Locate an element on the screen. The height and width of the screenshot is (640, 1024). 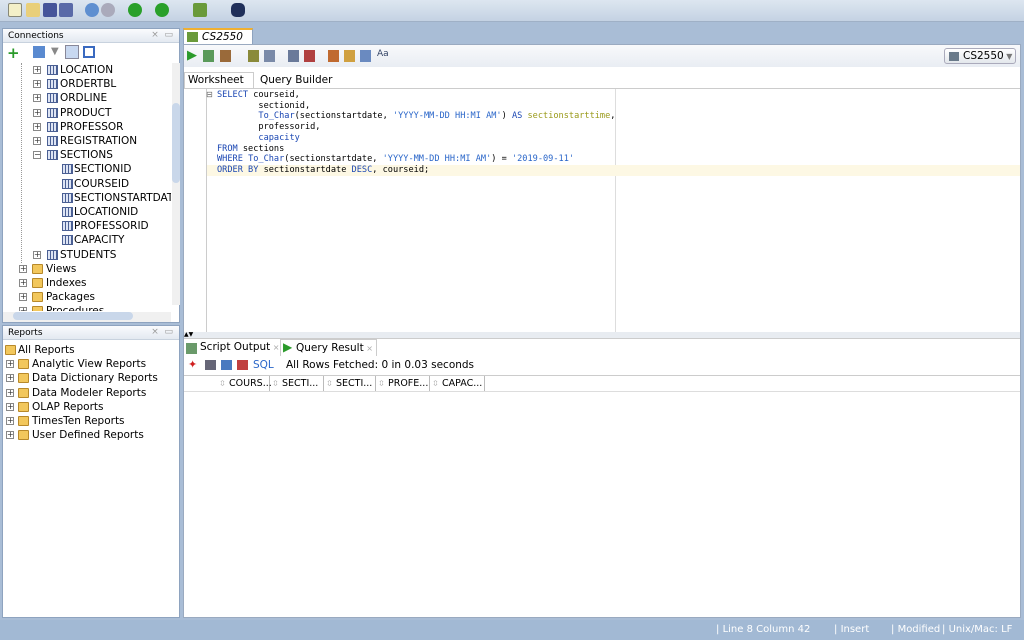
tab-query-builder: Query Builder is located at coordinates (296, 80).